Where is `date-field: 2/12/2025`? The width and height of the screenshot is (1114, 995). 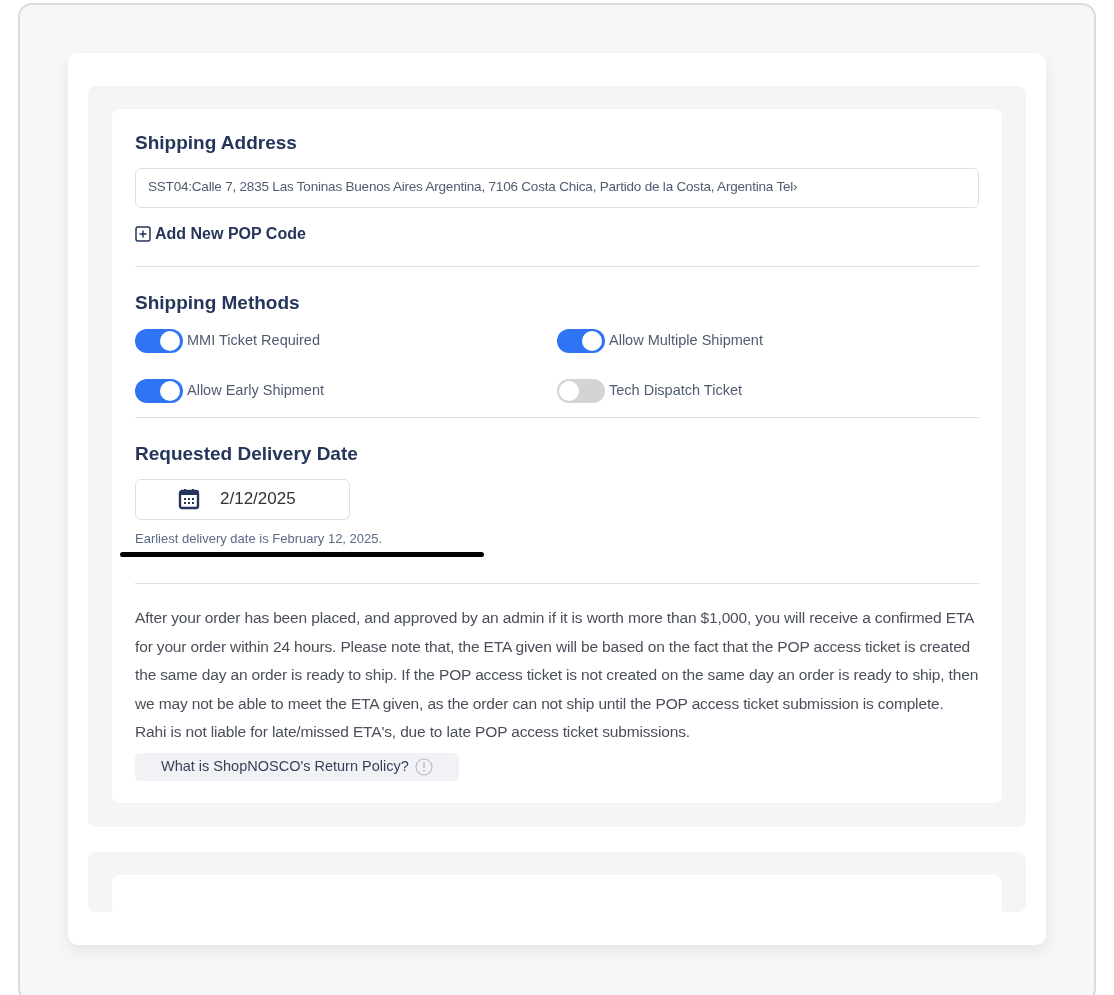 date-field: 2/12/2025 is located at coordinates (242, 499).